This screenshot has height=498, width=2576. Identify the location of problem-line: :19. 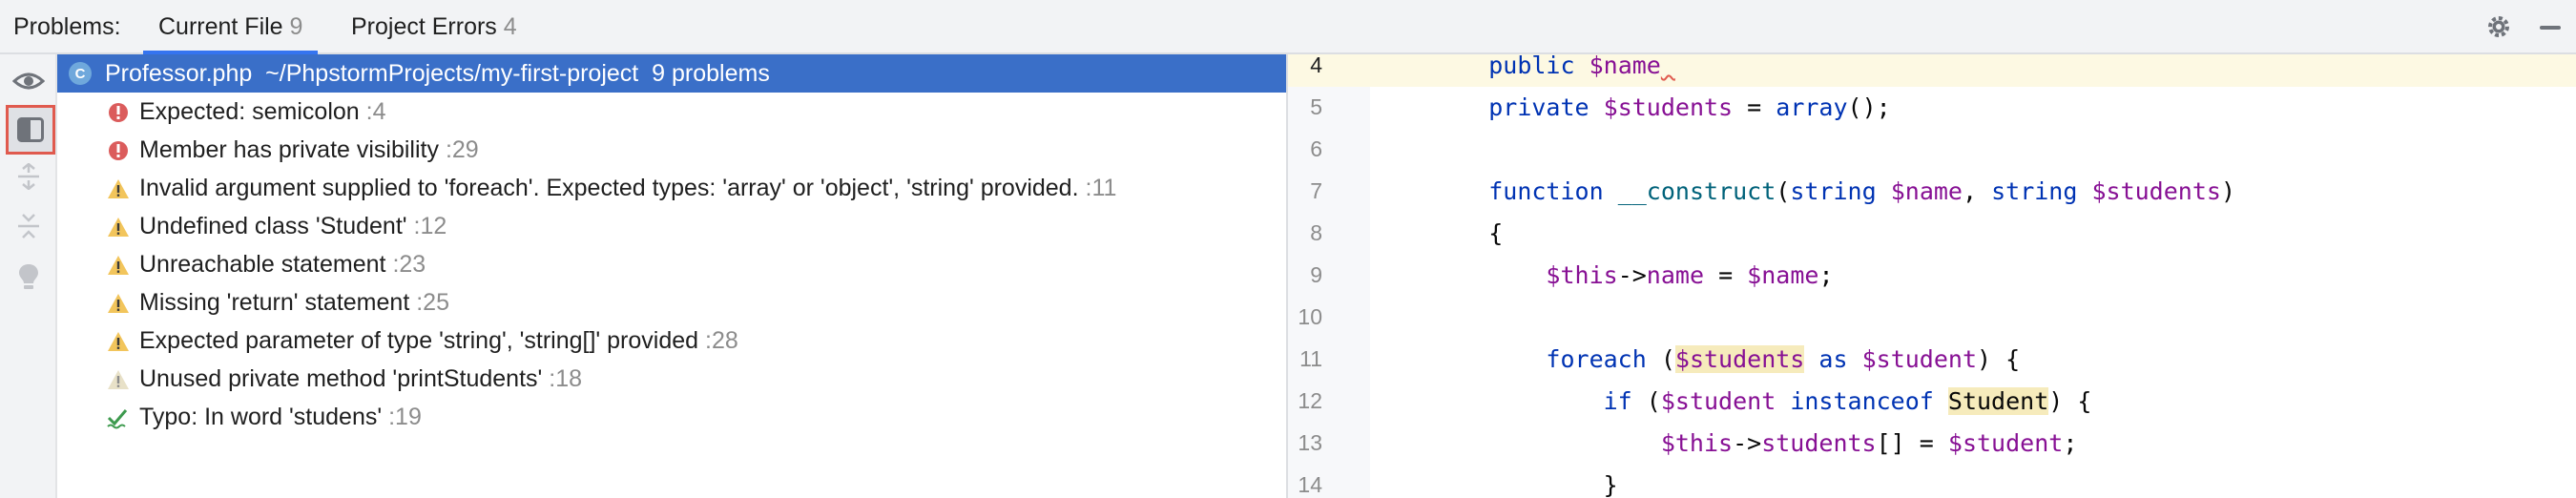
(405, 417).